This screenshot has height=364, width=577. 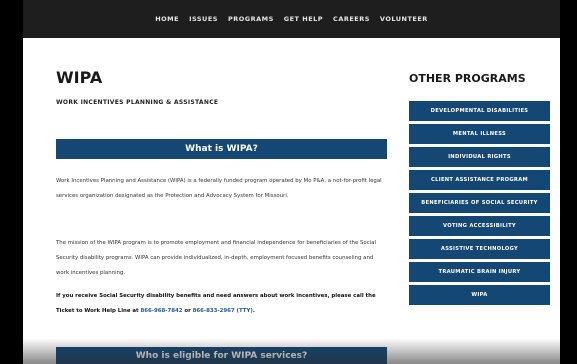 I want to click on eligibility-heading: Who is eligible for WIPA services?, so click(x=221, y=355).